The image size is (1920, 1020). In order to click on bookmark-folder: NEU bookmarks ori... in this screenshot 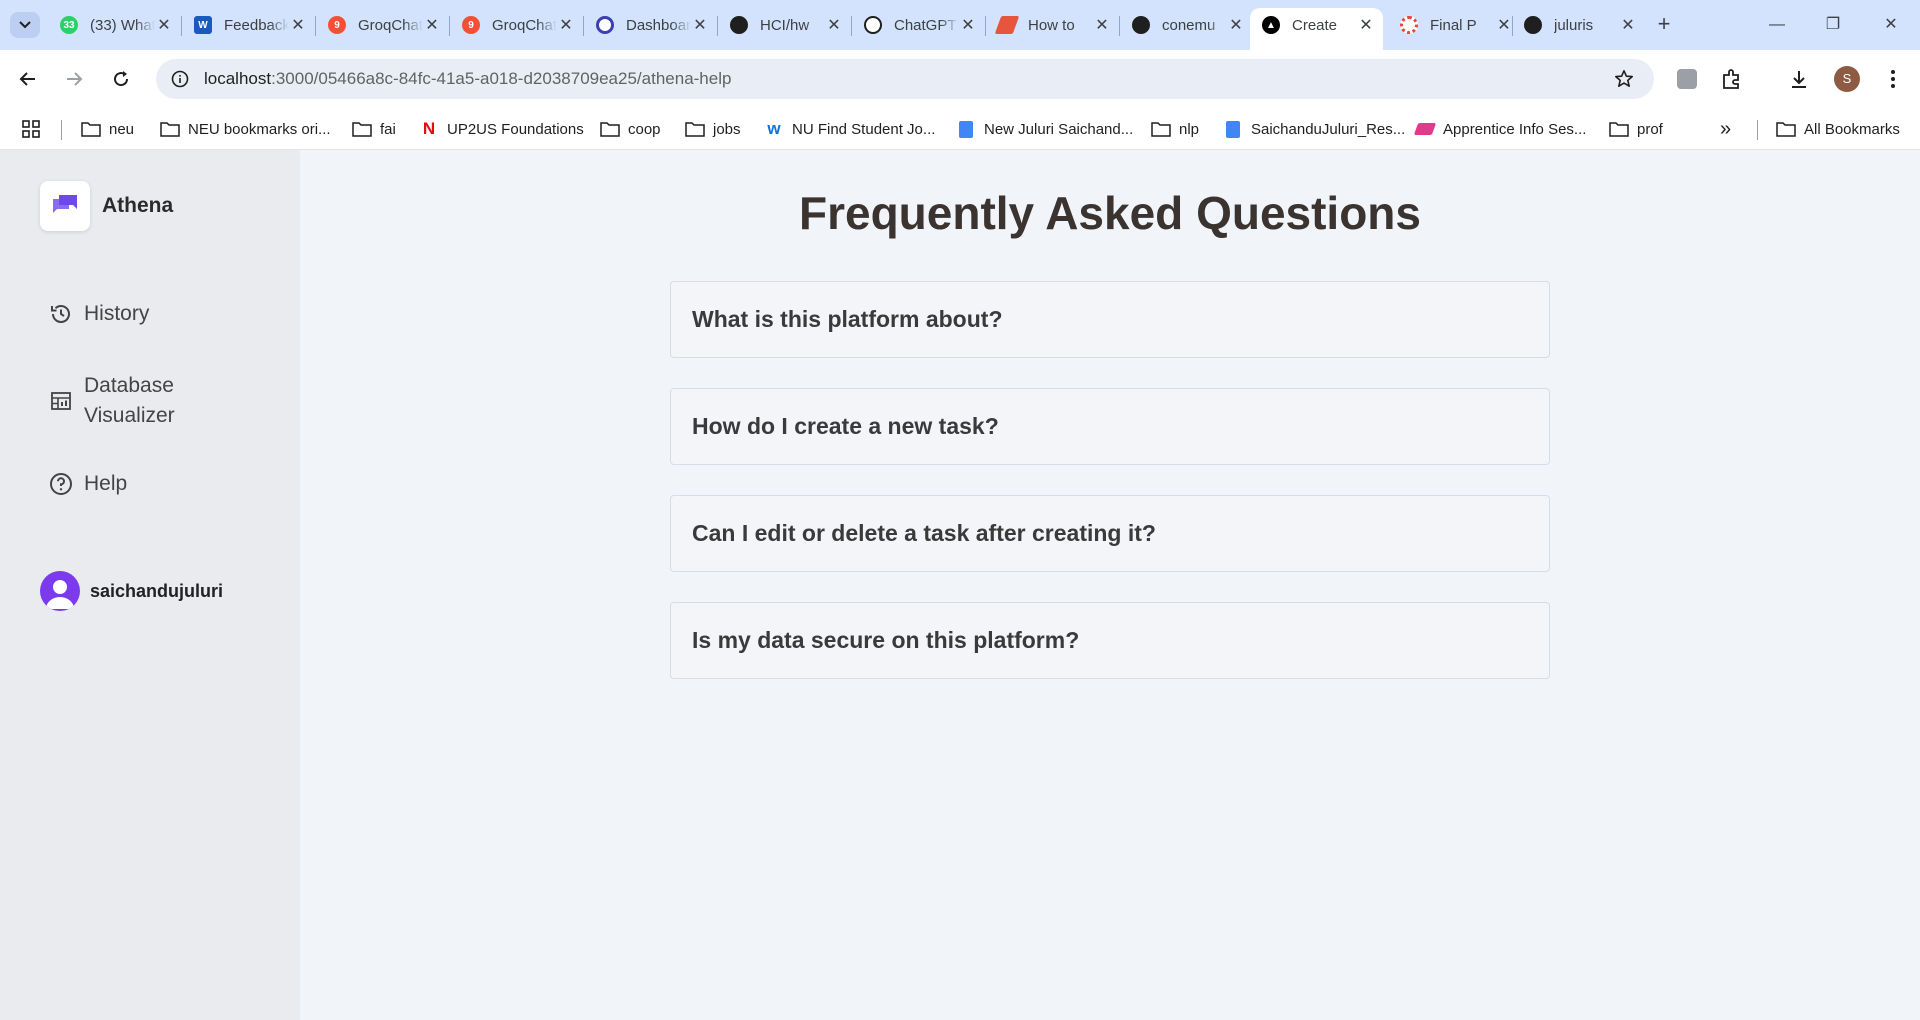, I will do `click(245, 129)`.